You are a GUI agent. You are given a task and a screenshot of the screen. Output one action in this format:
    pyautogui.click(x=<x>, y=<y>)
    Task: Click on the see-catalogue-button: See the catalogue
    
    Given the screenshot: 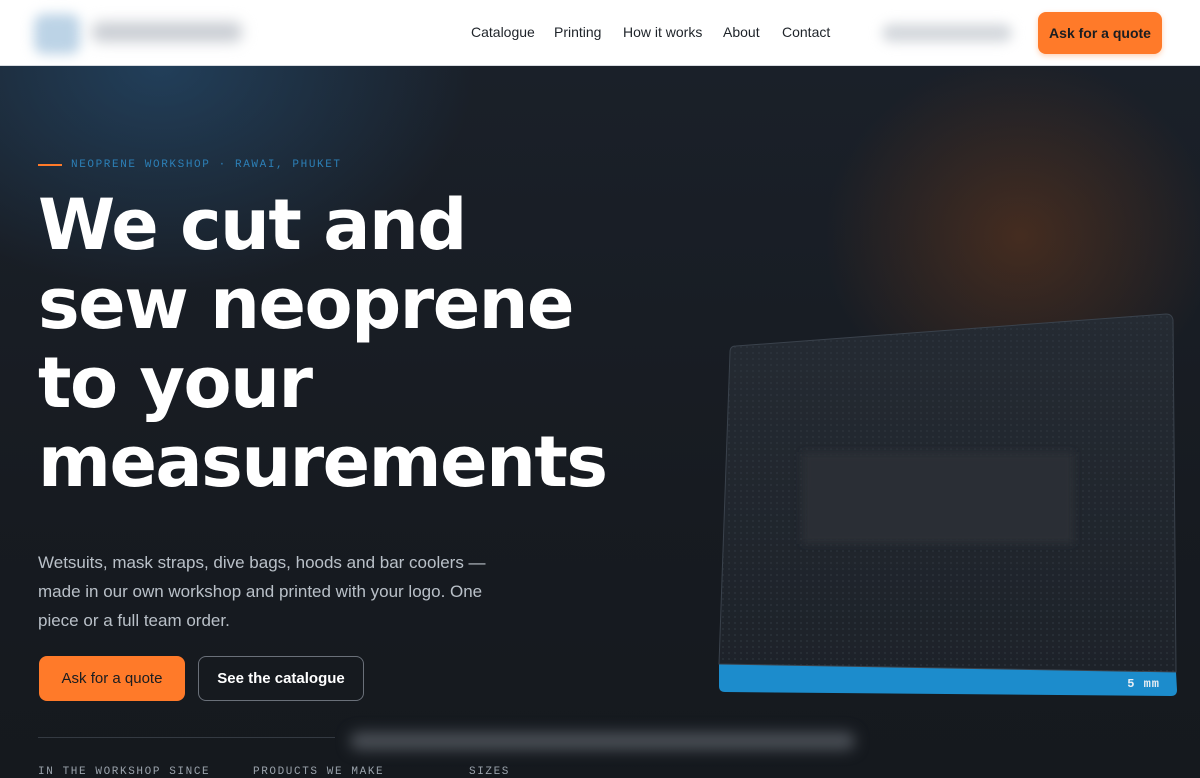 What is the action you would take?
    pyautogui.click(x=281, y=678)
    